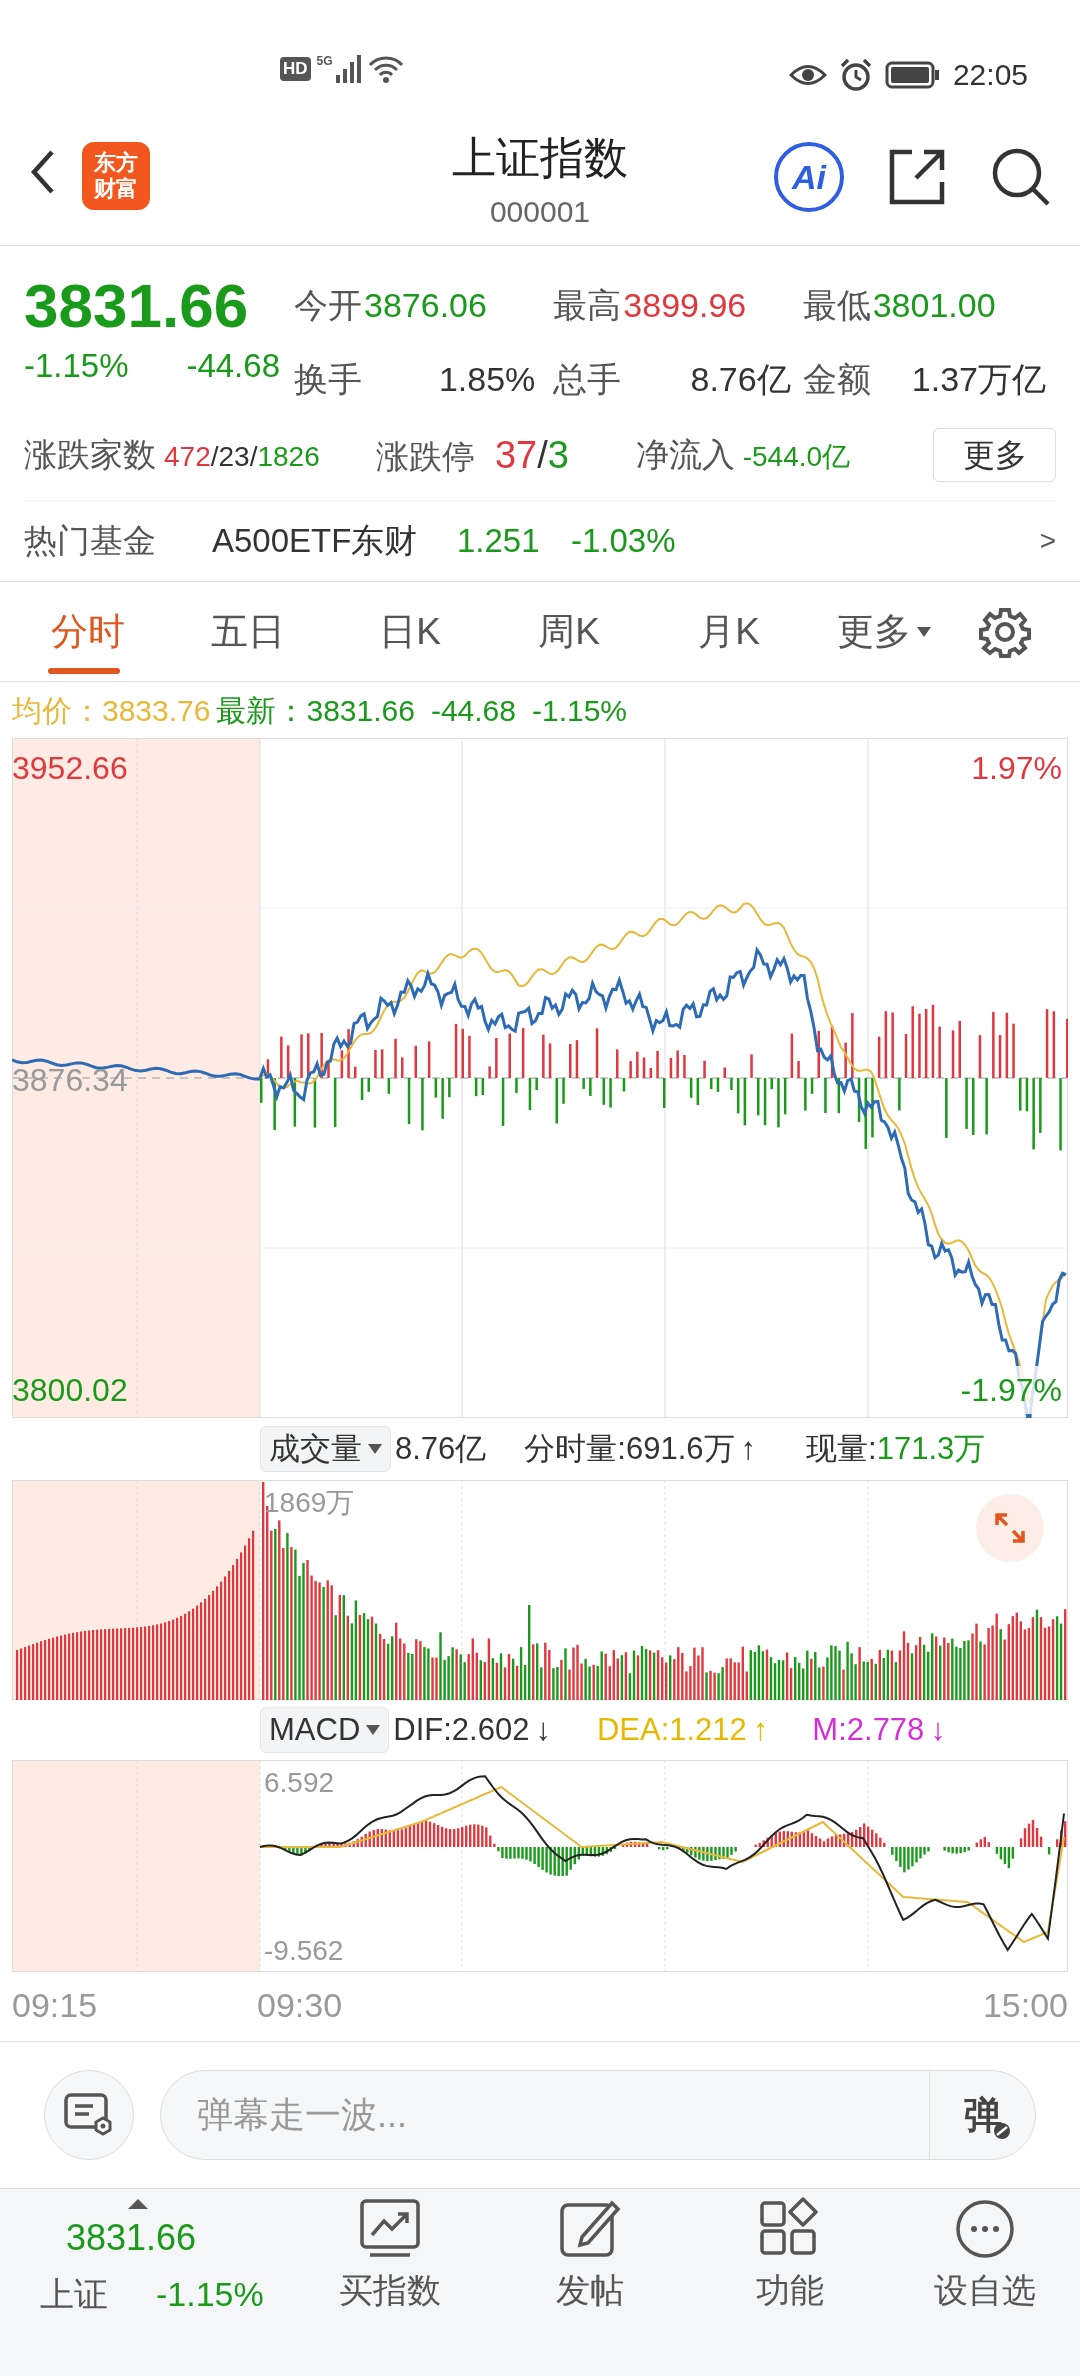 The image size is (1080, 2376). I want to click on fund-price: 1.251, so click(499, 541).